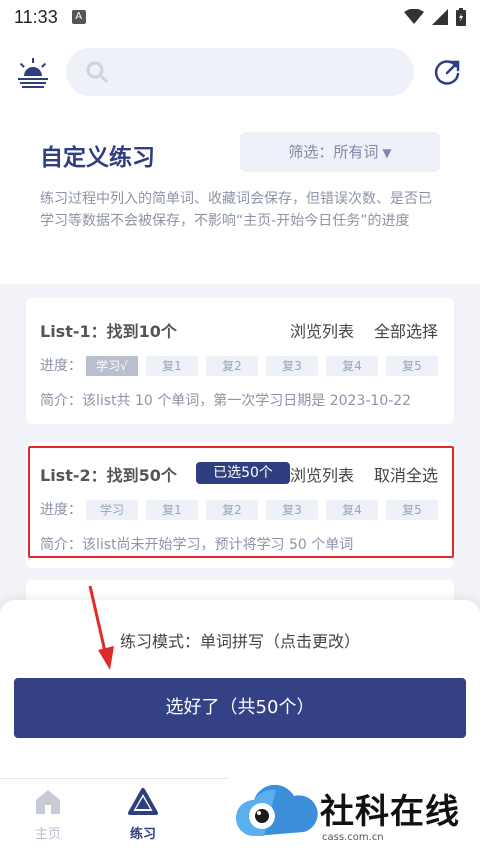 The width and height of the screenshot is (480, 852). What do you see at coordinates (143, 801) in the screenshot?
I see `practice-icon` at bounding box center [143, 801].